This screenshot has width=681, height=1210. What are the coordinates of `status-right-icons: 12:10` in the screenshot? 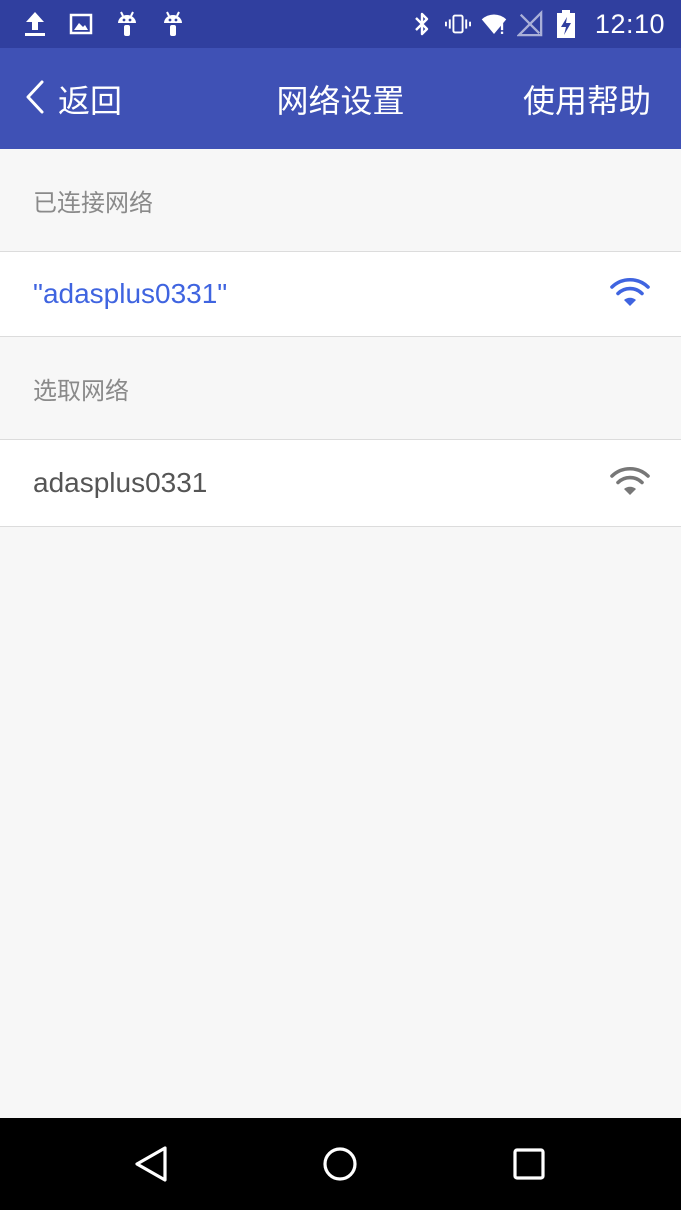 It's located at (537, 24).